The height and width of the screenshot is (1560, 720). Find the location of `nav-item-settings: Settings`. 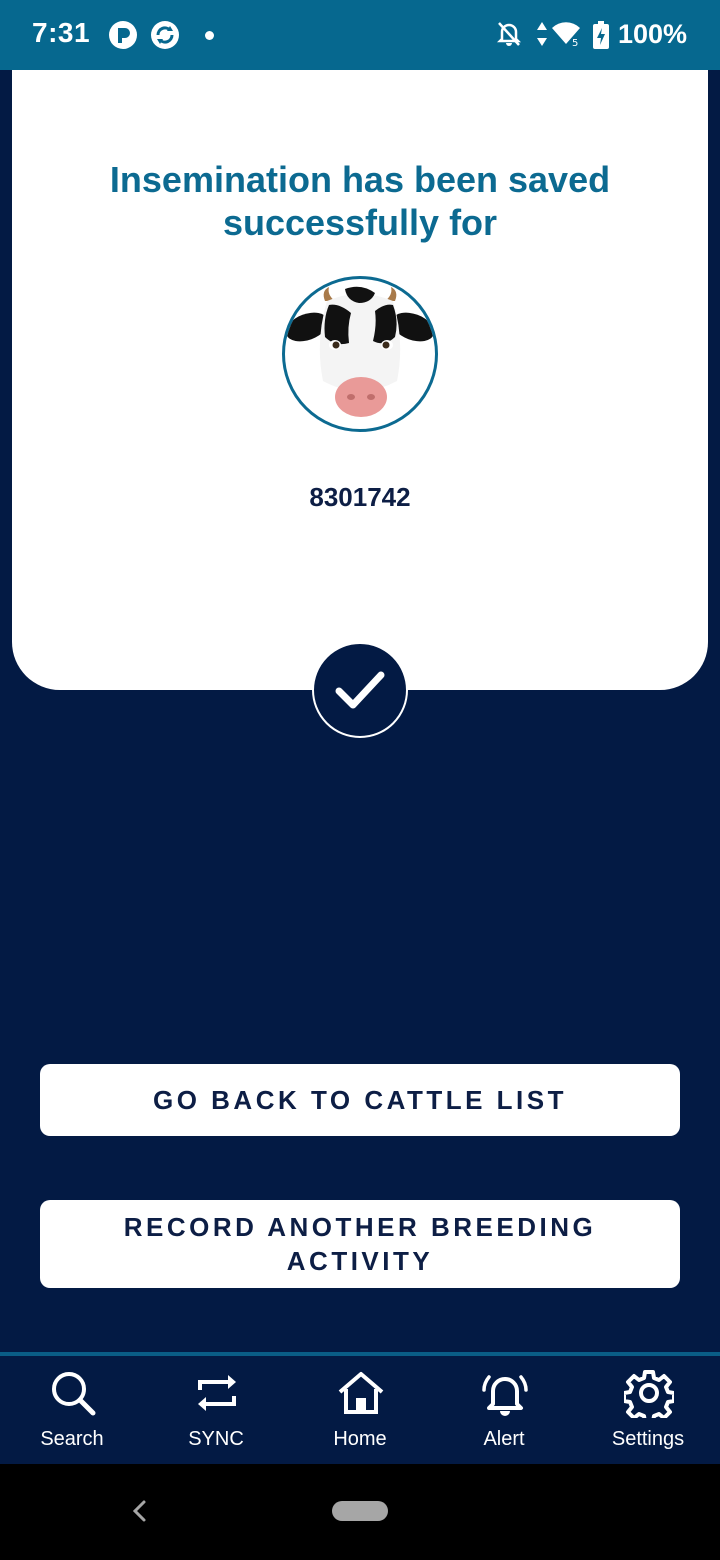

nav-item-settings: Settings is located at coordinates (648, 1412).